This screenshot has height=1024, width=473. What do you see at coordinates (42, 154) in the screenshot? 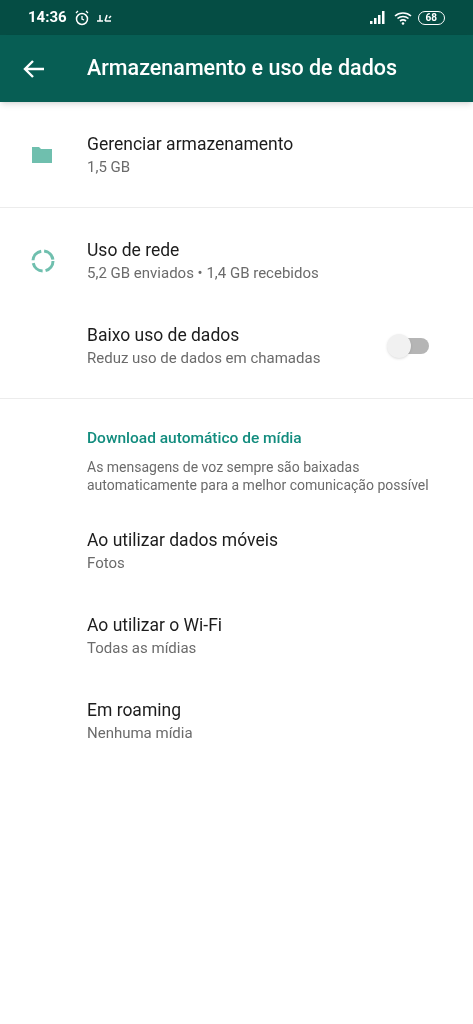
I see `folder-icon` at bounding box center [42, 154].